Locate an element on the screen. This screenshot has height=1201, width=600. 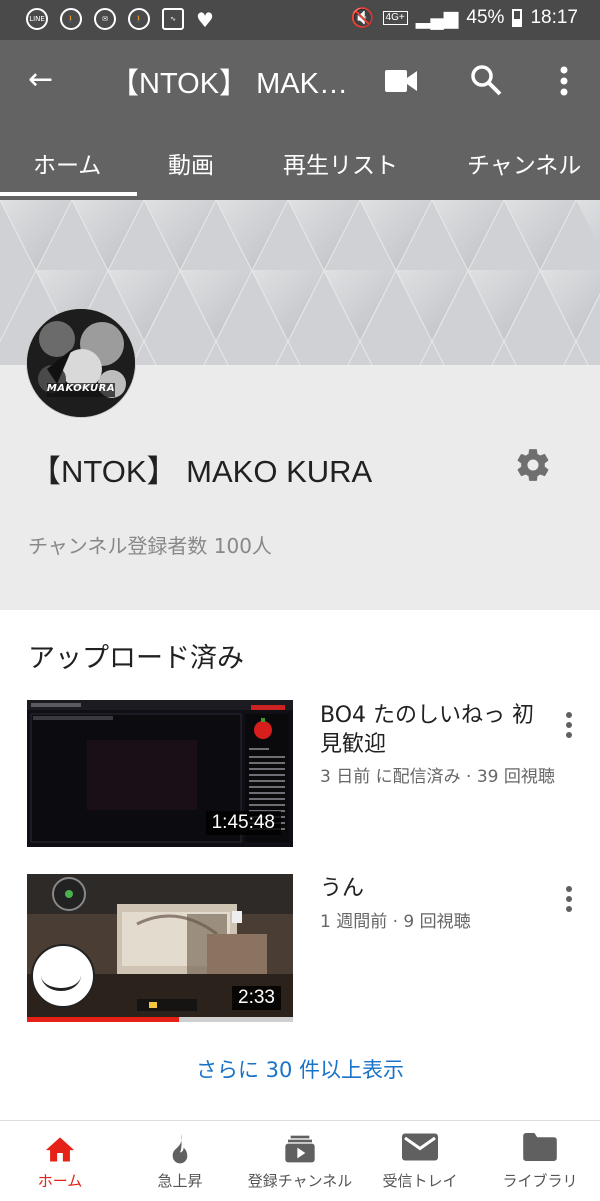
subscriptions-icon is located at coordinates (300, 1149).